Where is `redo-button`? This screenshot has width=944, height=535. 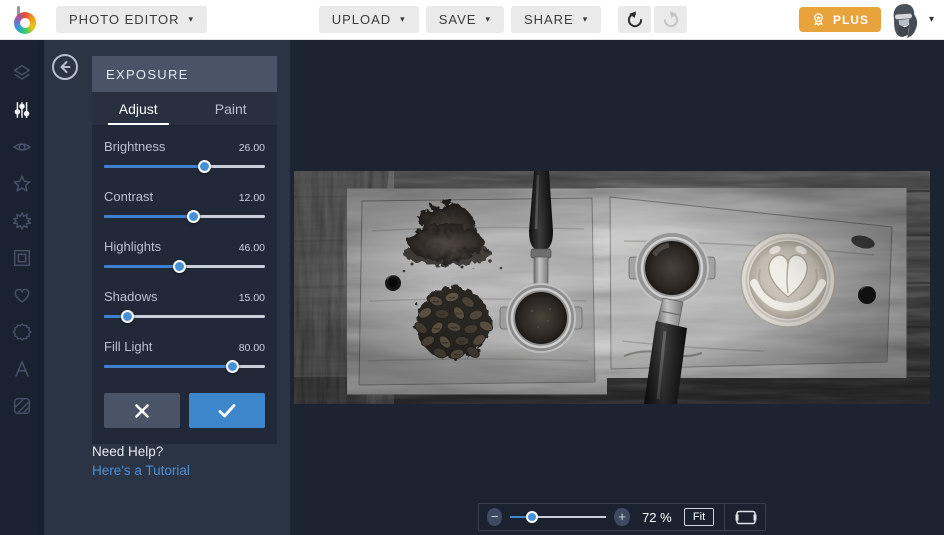 redo-button is located at coordinates (671, 19).